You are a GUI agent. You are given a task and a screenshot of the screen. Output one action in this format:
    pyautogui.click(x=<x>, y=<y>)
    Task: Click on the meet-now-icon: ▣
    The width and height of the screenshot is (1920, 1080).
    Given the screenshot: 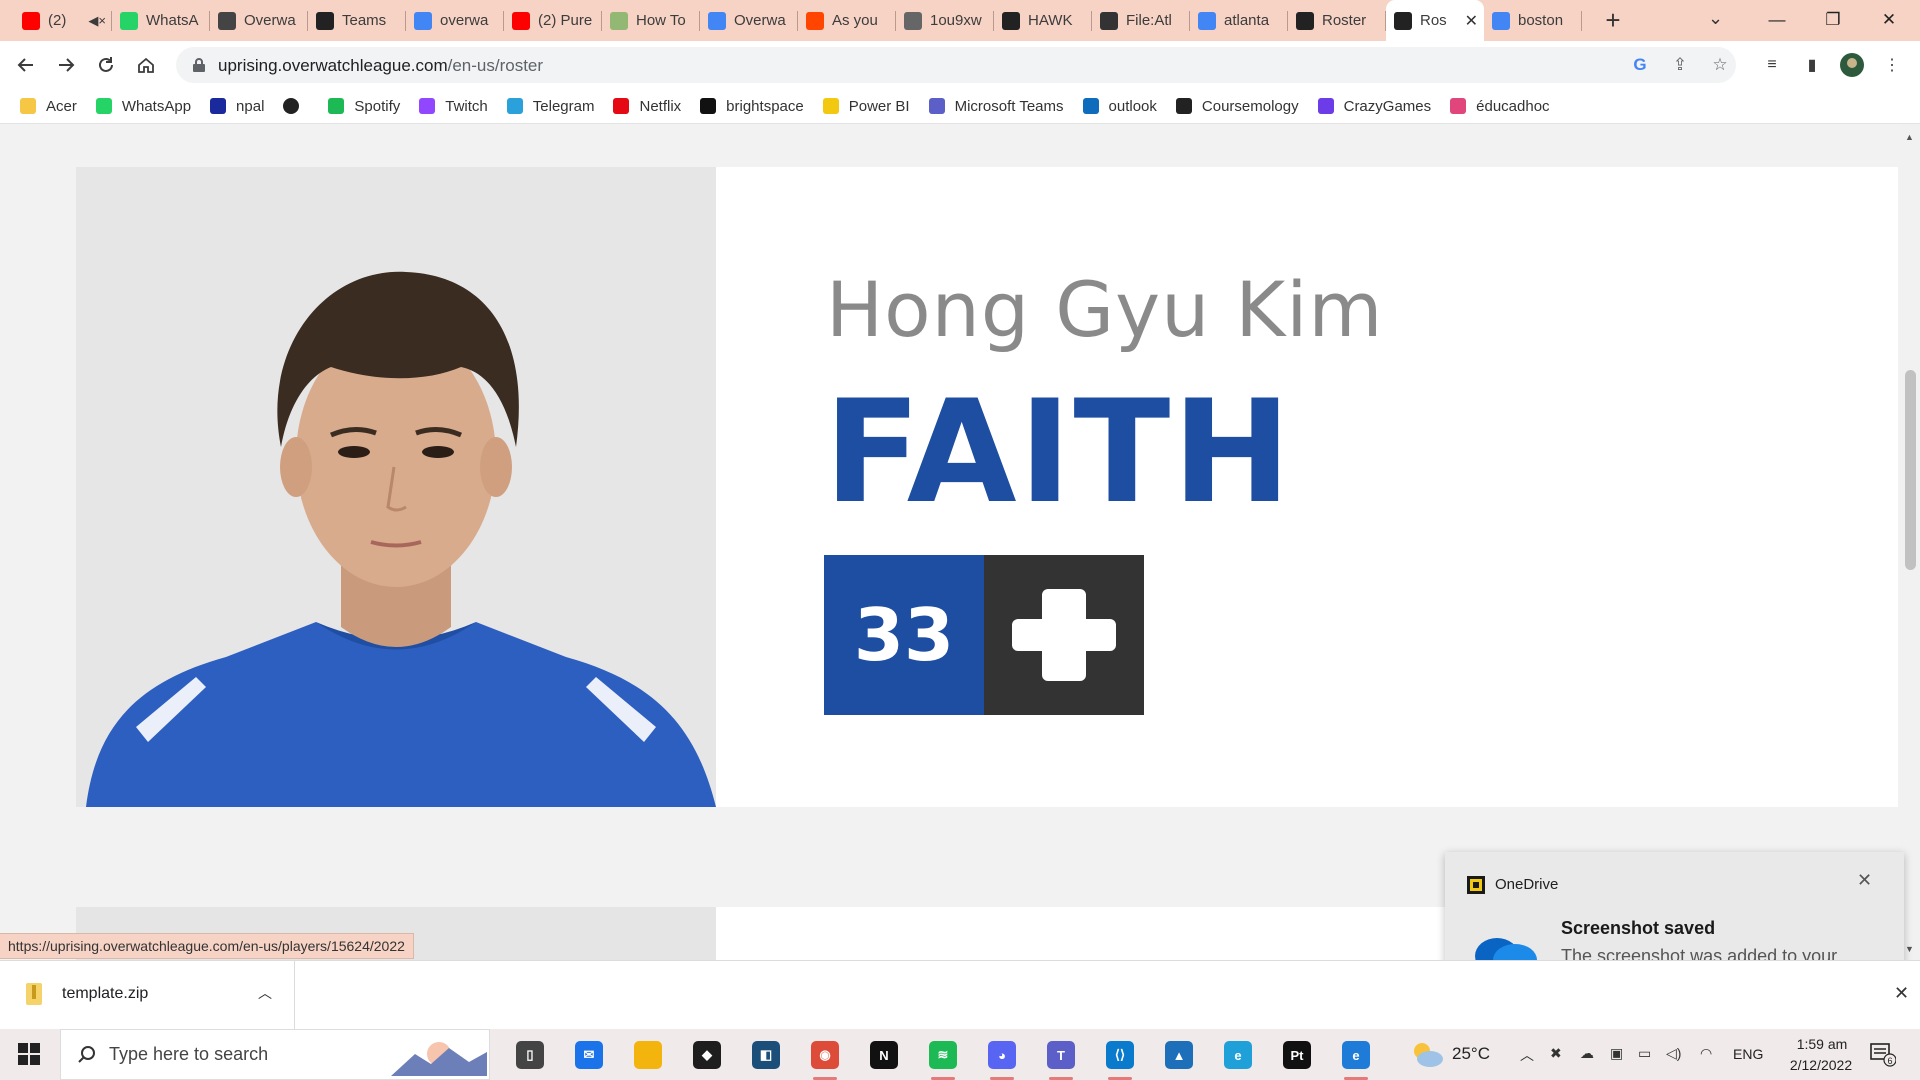 What is the action you would take?
    pyautogui.click(x=1616, y=1053)
    